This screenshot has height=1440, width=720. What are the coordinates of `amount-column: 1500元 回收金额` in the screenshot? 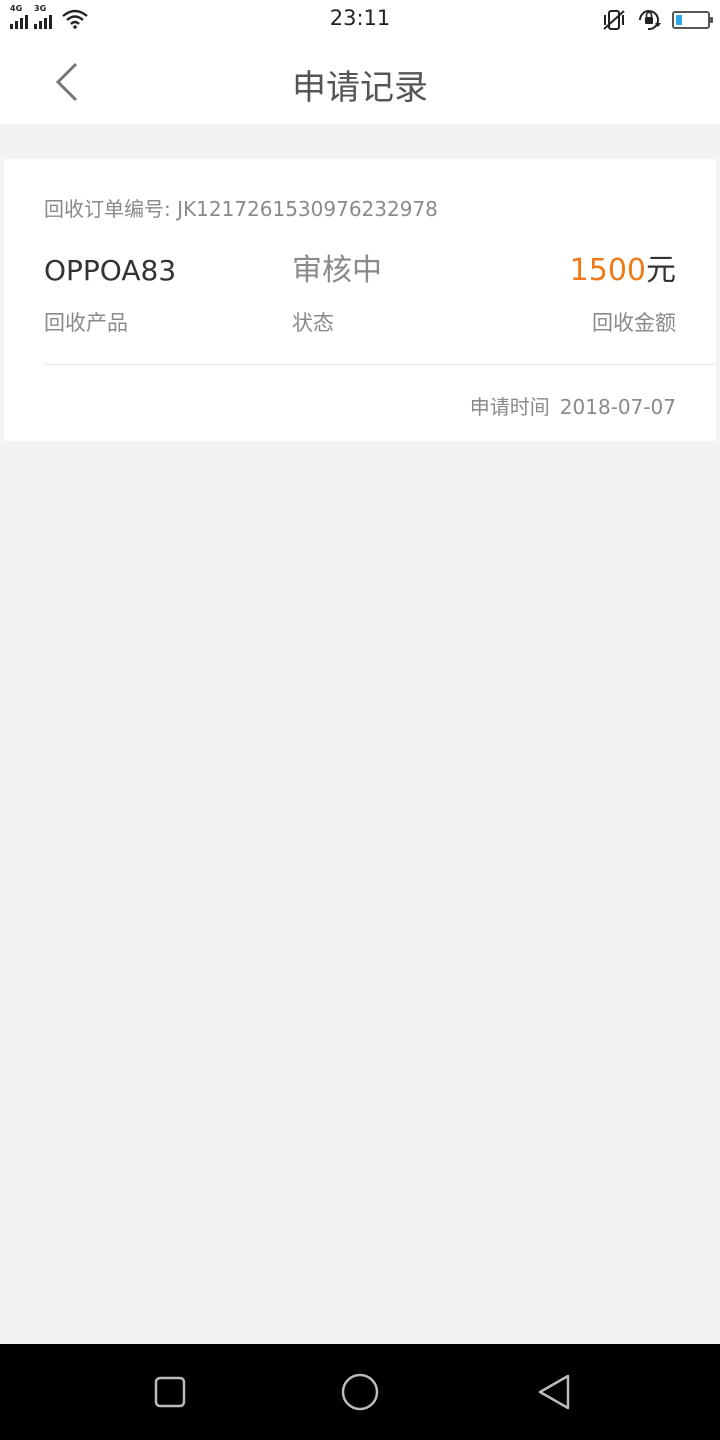 It's located at (623, 295).